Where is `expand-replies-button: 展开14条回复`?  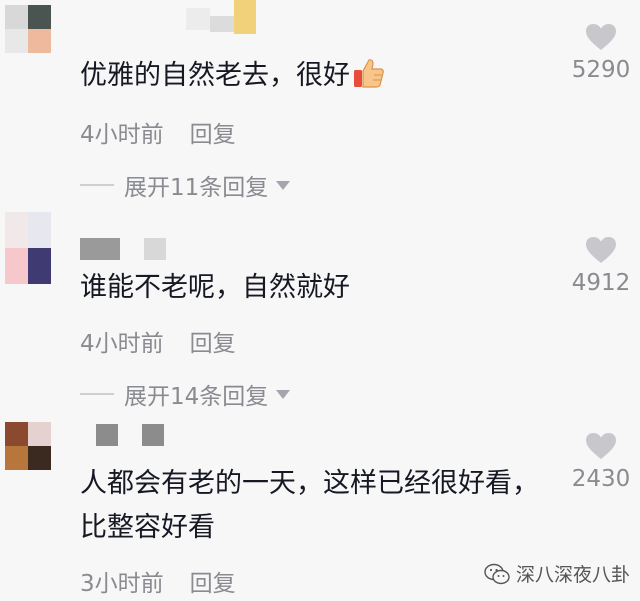 expand-replies-button: 展开14条回复 is located at coordinates (185, 394).